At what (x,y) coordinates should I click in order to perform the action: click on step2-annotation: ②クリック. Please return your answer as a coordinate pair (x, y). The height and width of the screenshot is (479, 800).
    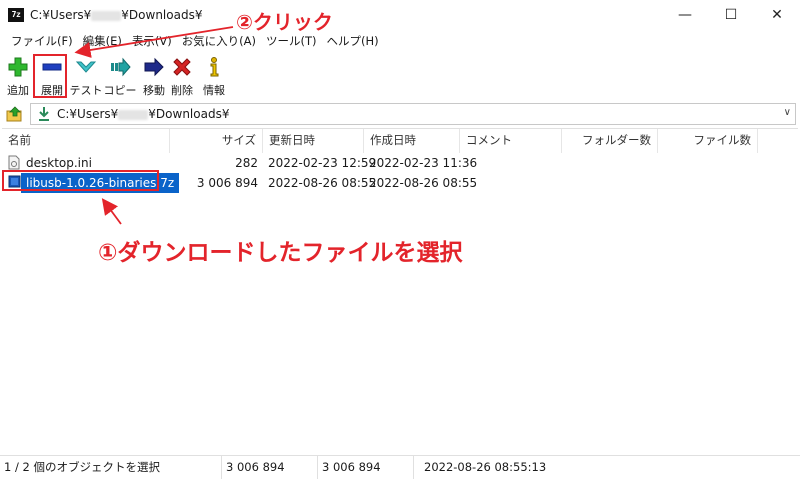
    Looking at the image, I should click on (284, 22).